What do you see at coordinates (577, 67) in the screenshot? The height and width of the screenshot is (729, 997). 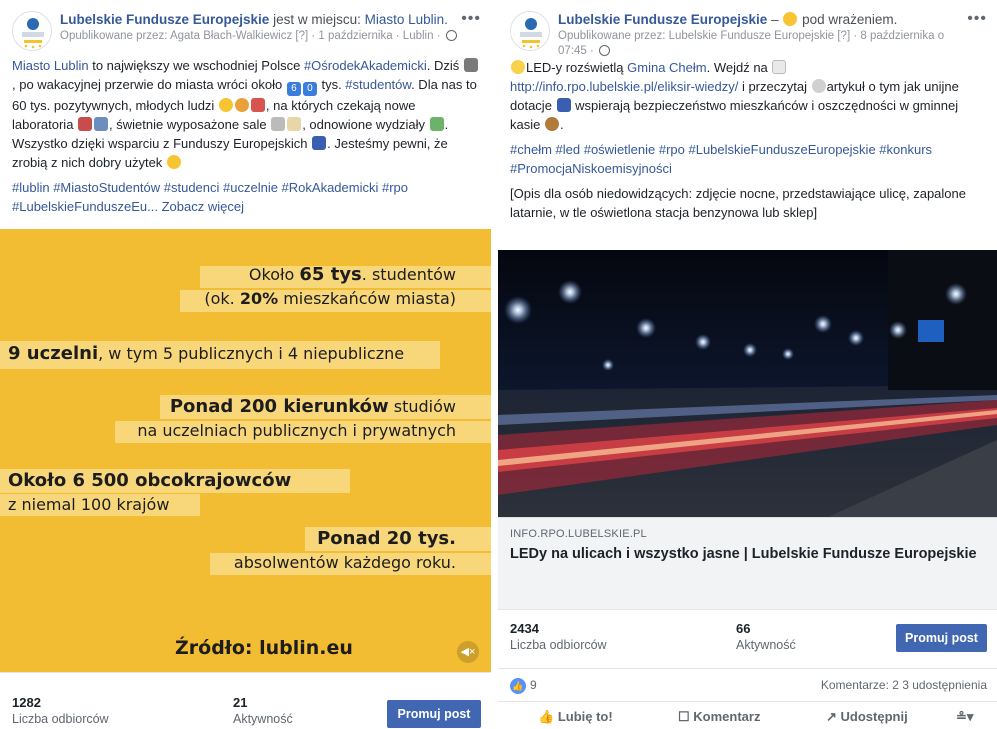 I see `text: LED-y rozświetlą` at bounding box center [577, 67].